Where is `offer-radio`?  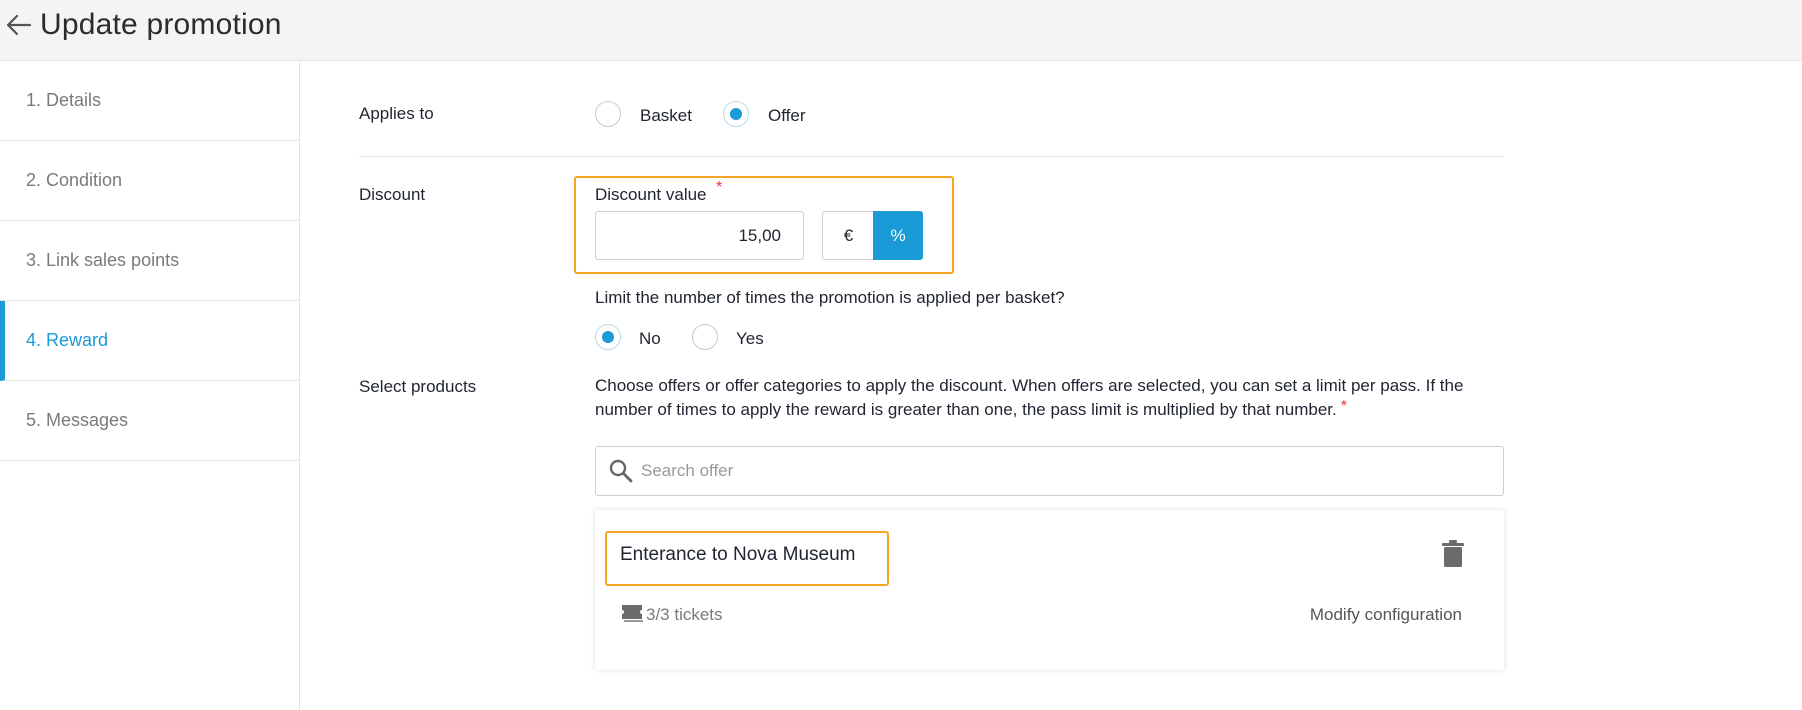
offer-radio is located at coordinates (736, 114).